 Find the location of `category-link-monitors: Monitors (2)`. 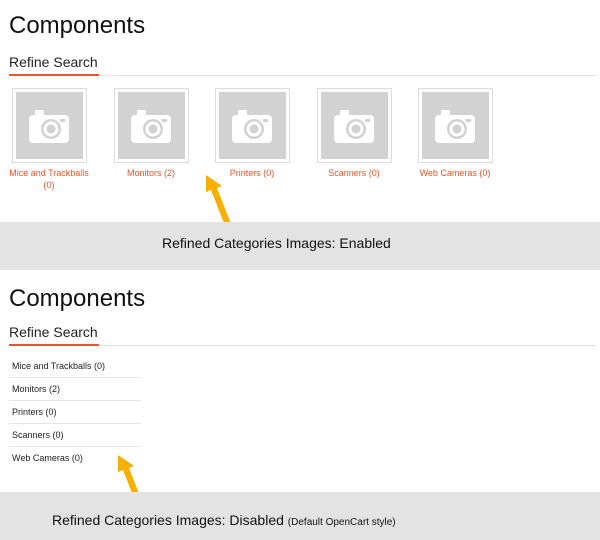

category-link-monitors: Monitors (2) is located at coordinates (151, 173).